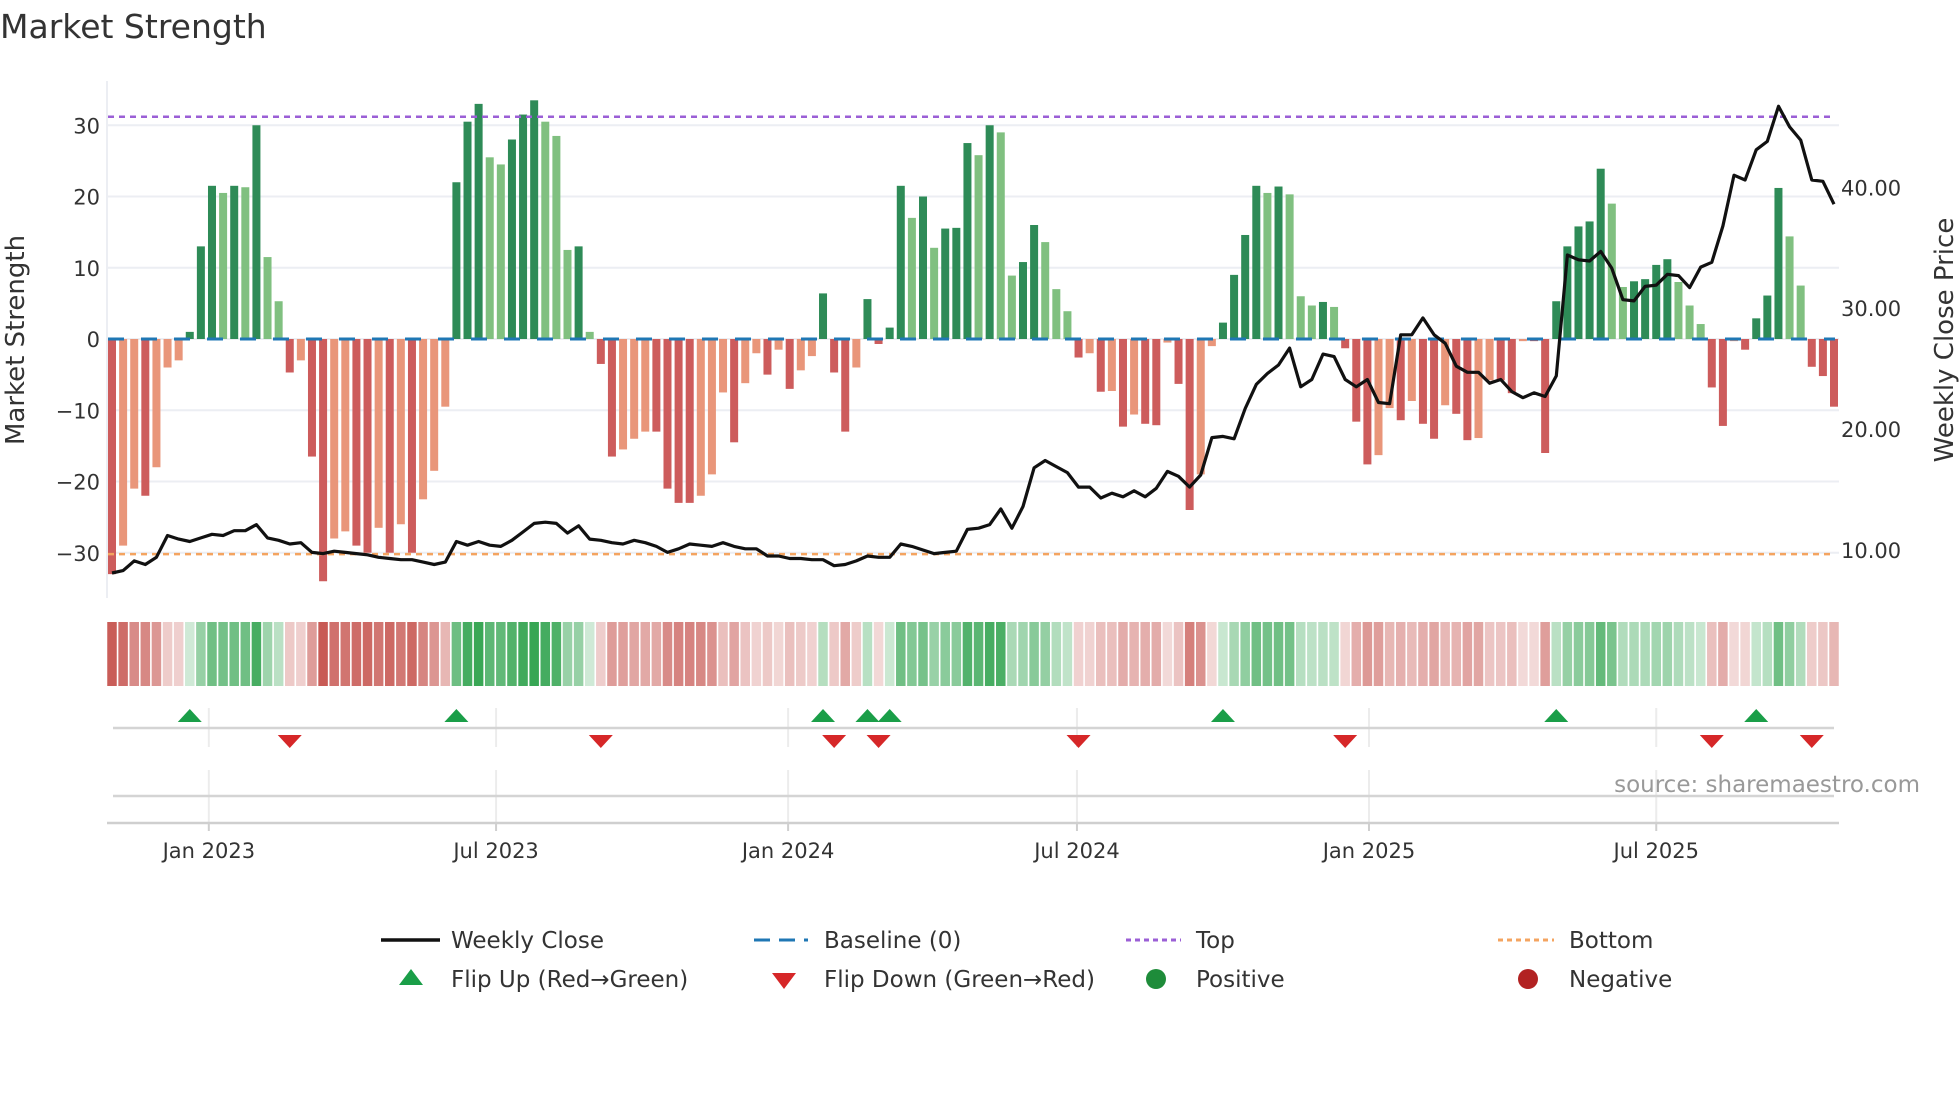  I want to click on x-tick-label: Jul 2023, so click(494, 851).